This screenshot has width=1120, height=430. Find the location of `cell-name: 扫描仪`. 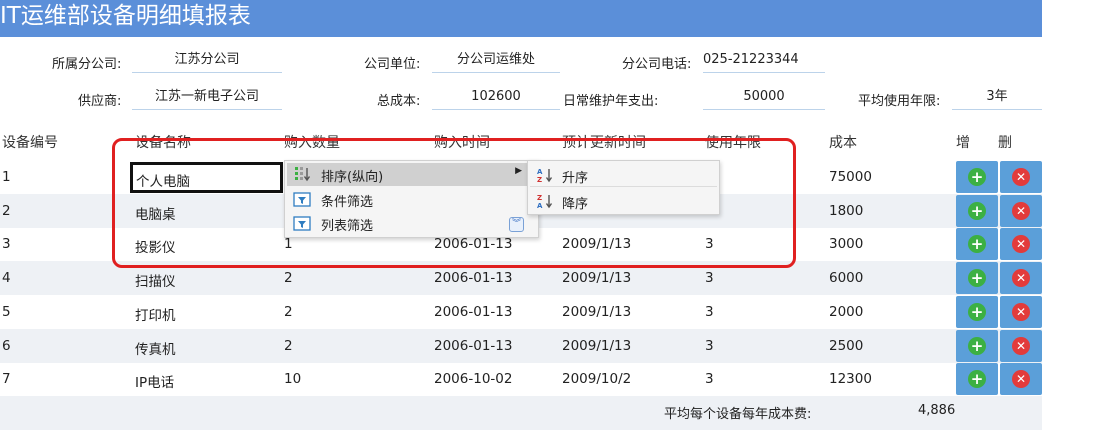

cell-name: 扫描仪 is located at coordinates (155, 280).